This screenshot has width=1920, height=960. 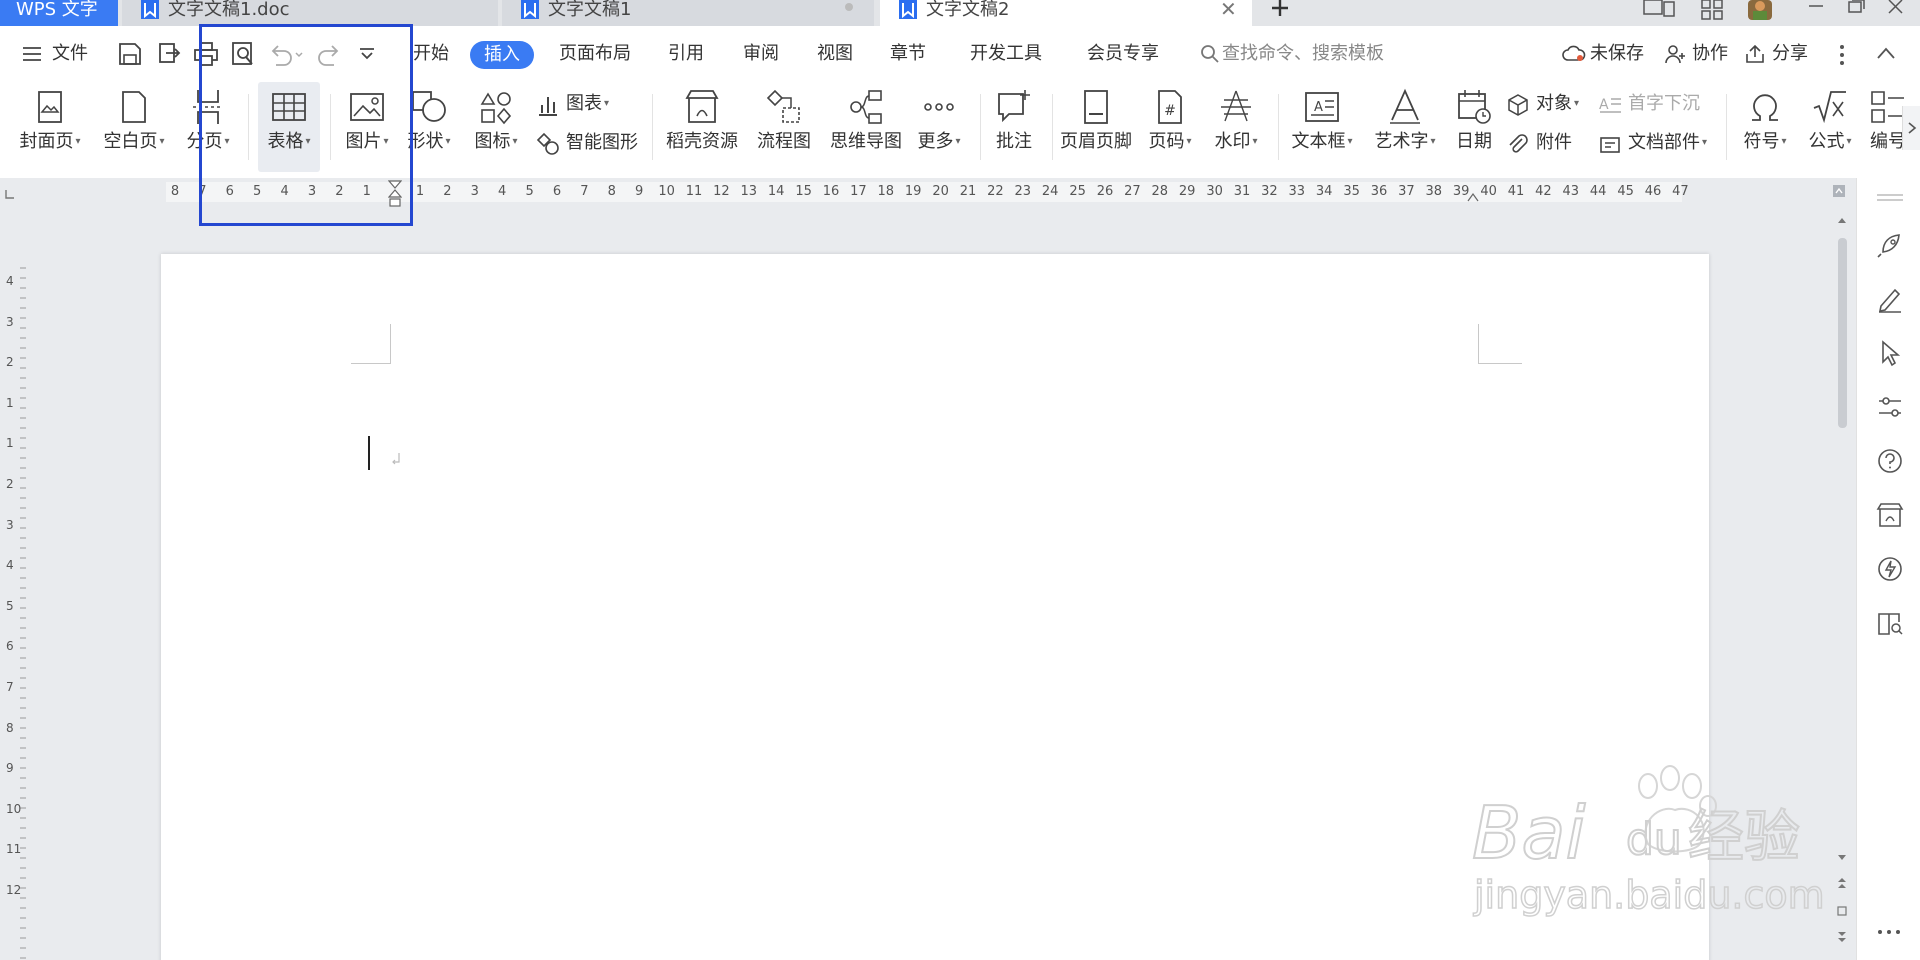 I want to click on redo-icon, so click(x=329, y=54).